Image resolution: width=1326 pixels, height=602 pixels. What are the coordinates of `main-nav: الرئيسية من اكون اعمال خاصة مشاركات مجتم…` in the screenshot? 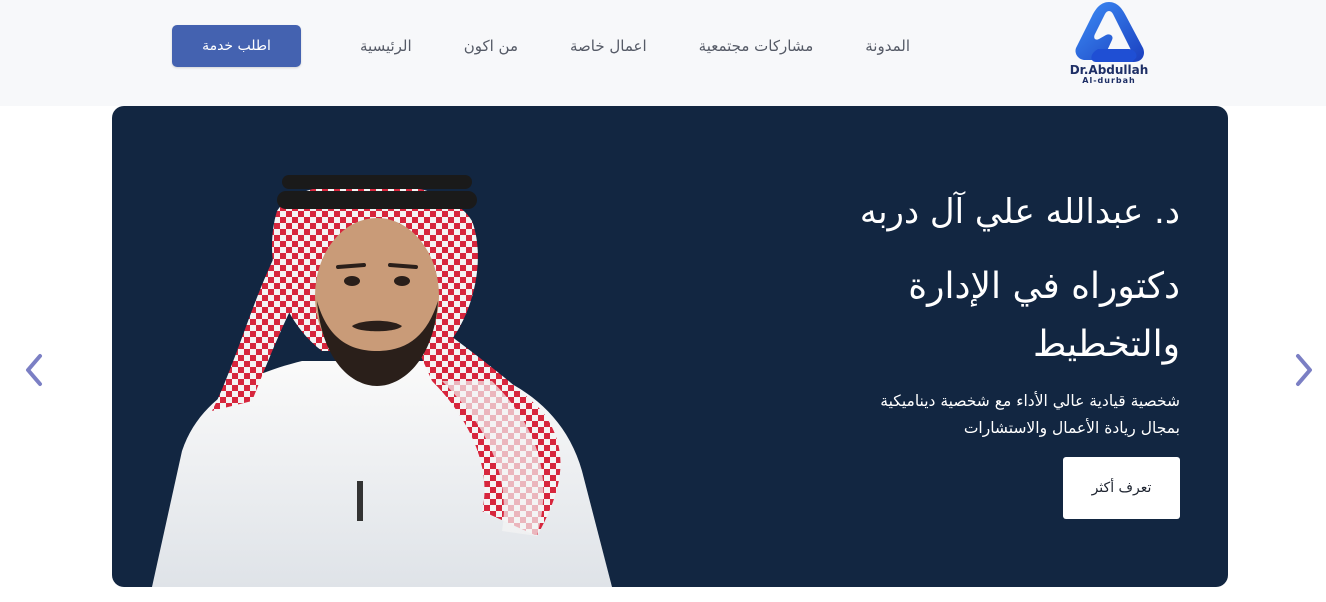 It's located at (635, 46).